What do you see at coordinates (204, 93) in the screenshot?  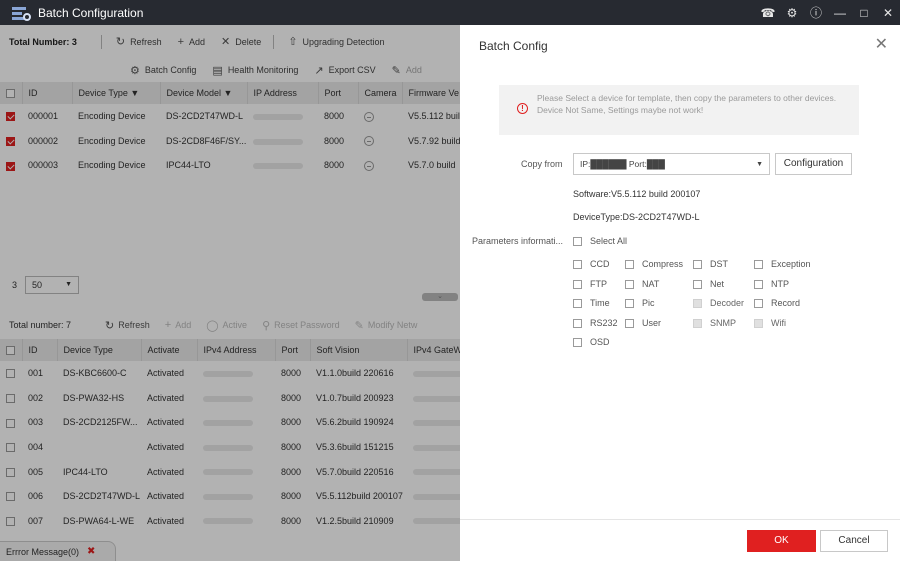 I see `col-device-model: Device Model ▼` at bounding box center [204, 93].